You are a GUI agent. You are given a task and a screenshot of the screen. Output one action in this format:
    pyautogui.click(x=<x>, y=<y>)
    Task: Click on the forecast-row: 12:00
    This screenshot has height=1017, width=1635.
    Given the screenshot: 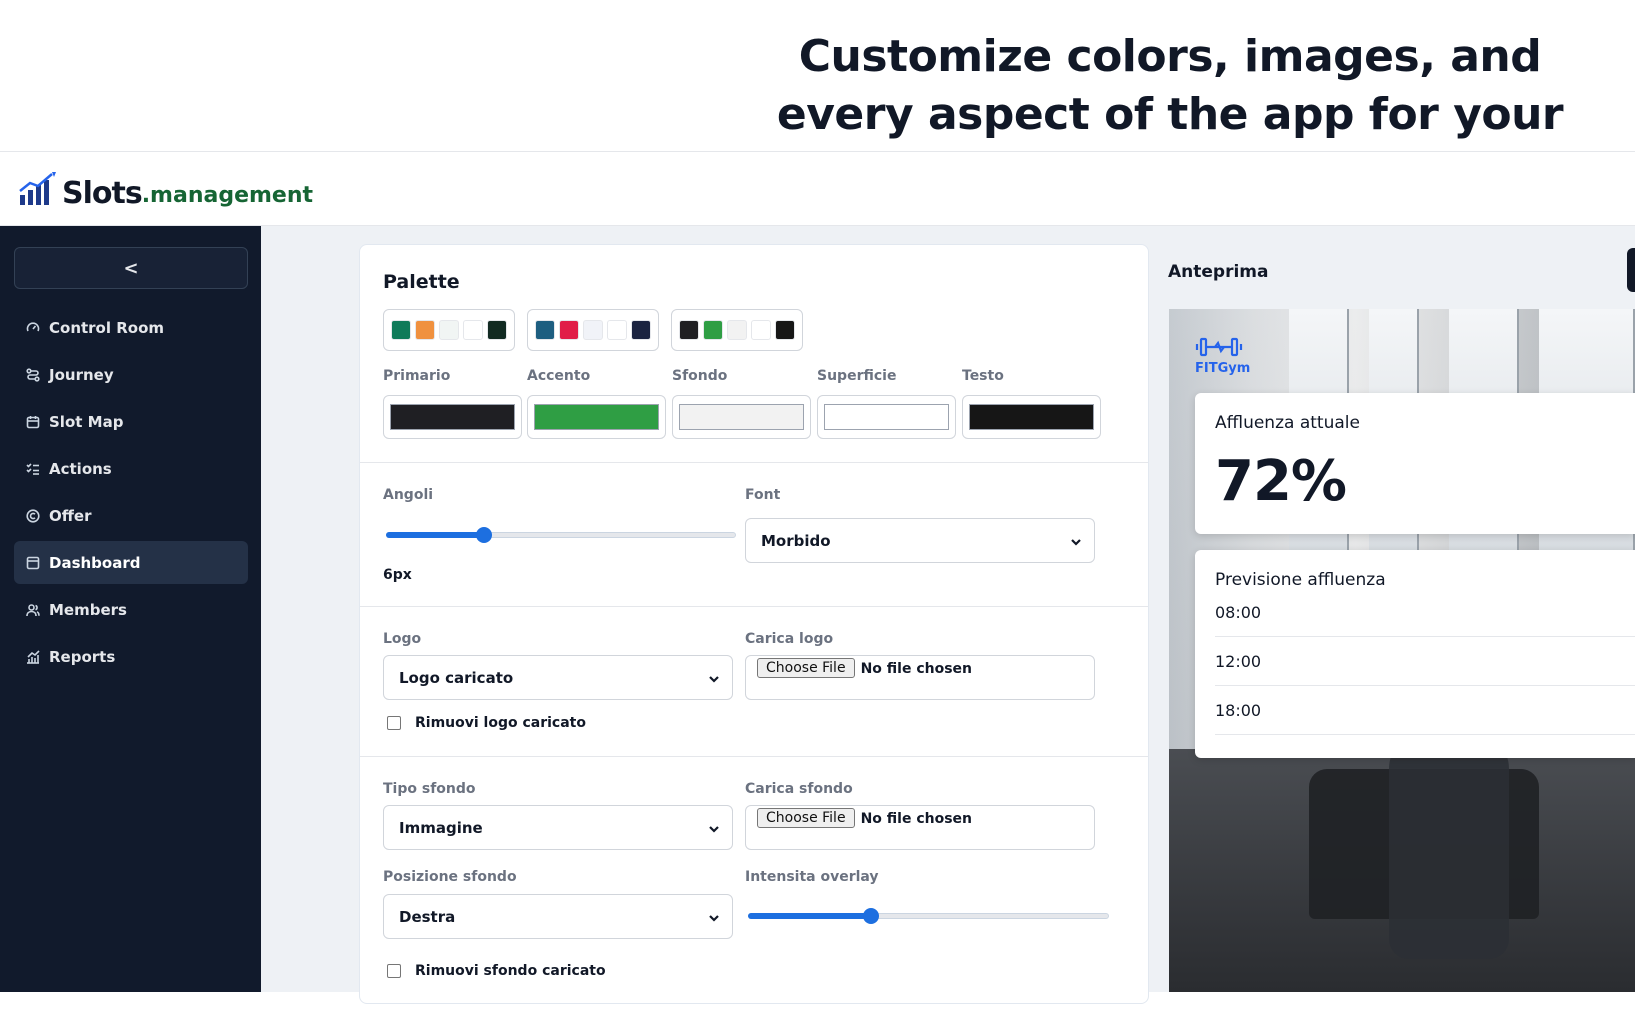 What is the action you would take?
    pyautogui.click(x=1425, y=661)
    